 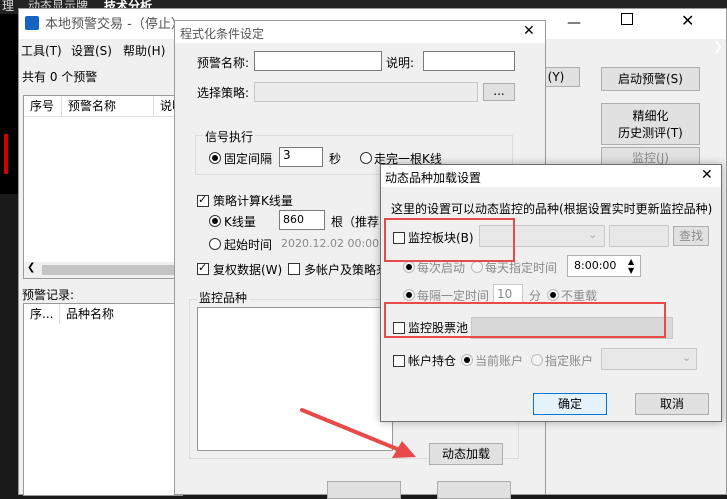 I want to click on annotation-arrow, so click(x=358, y=433).